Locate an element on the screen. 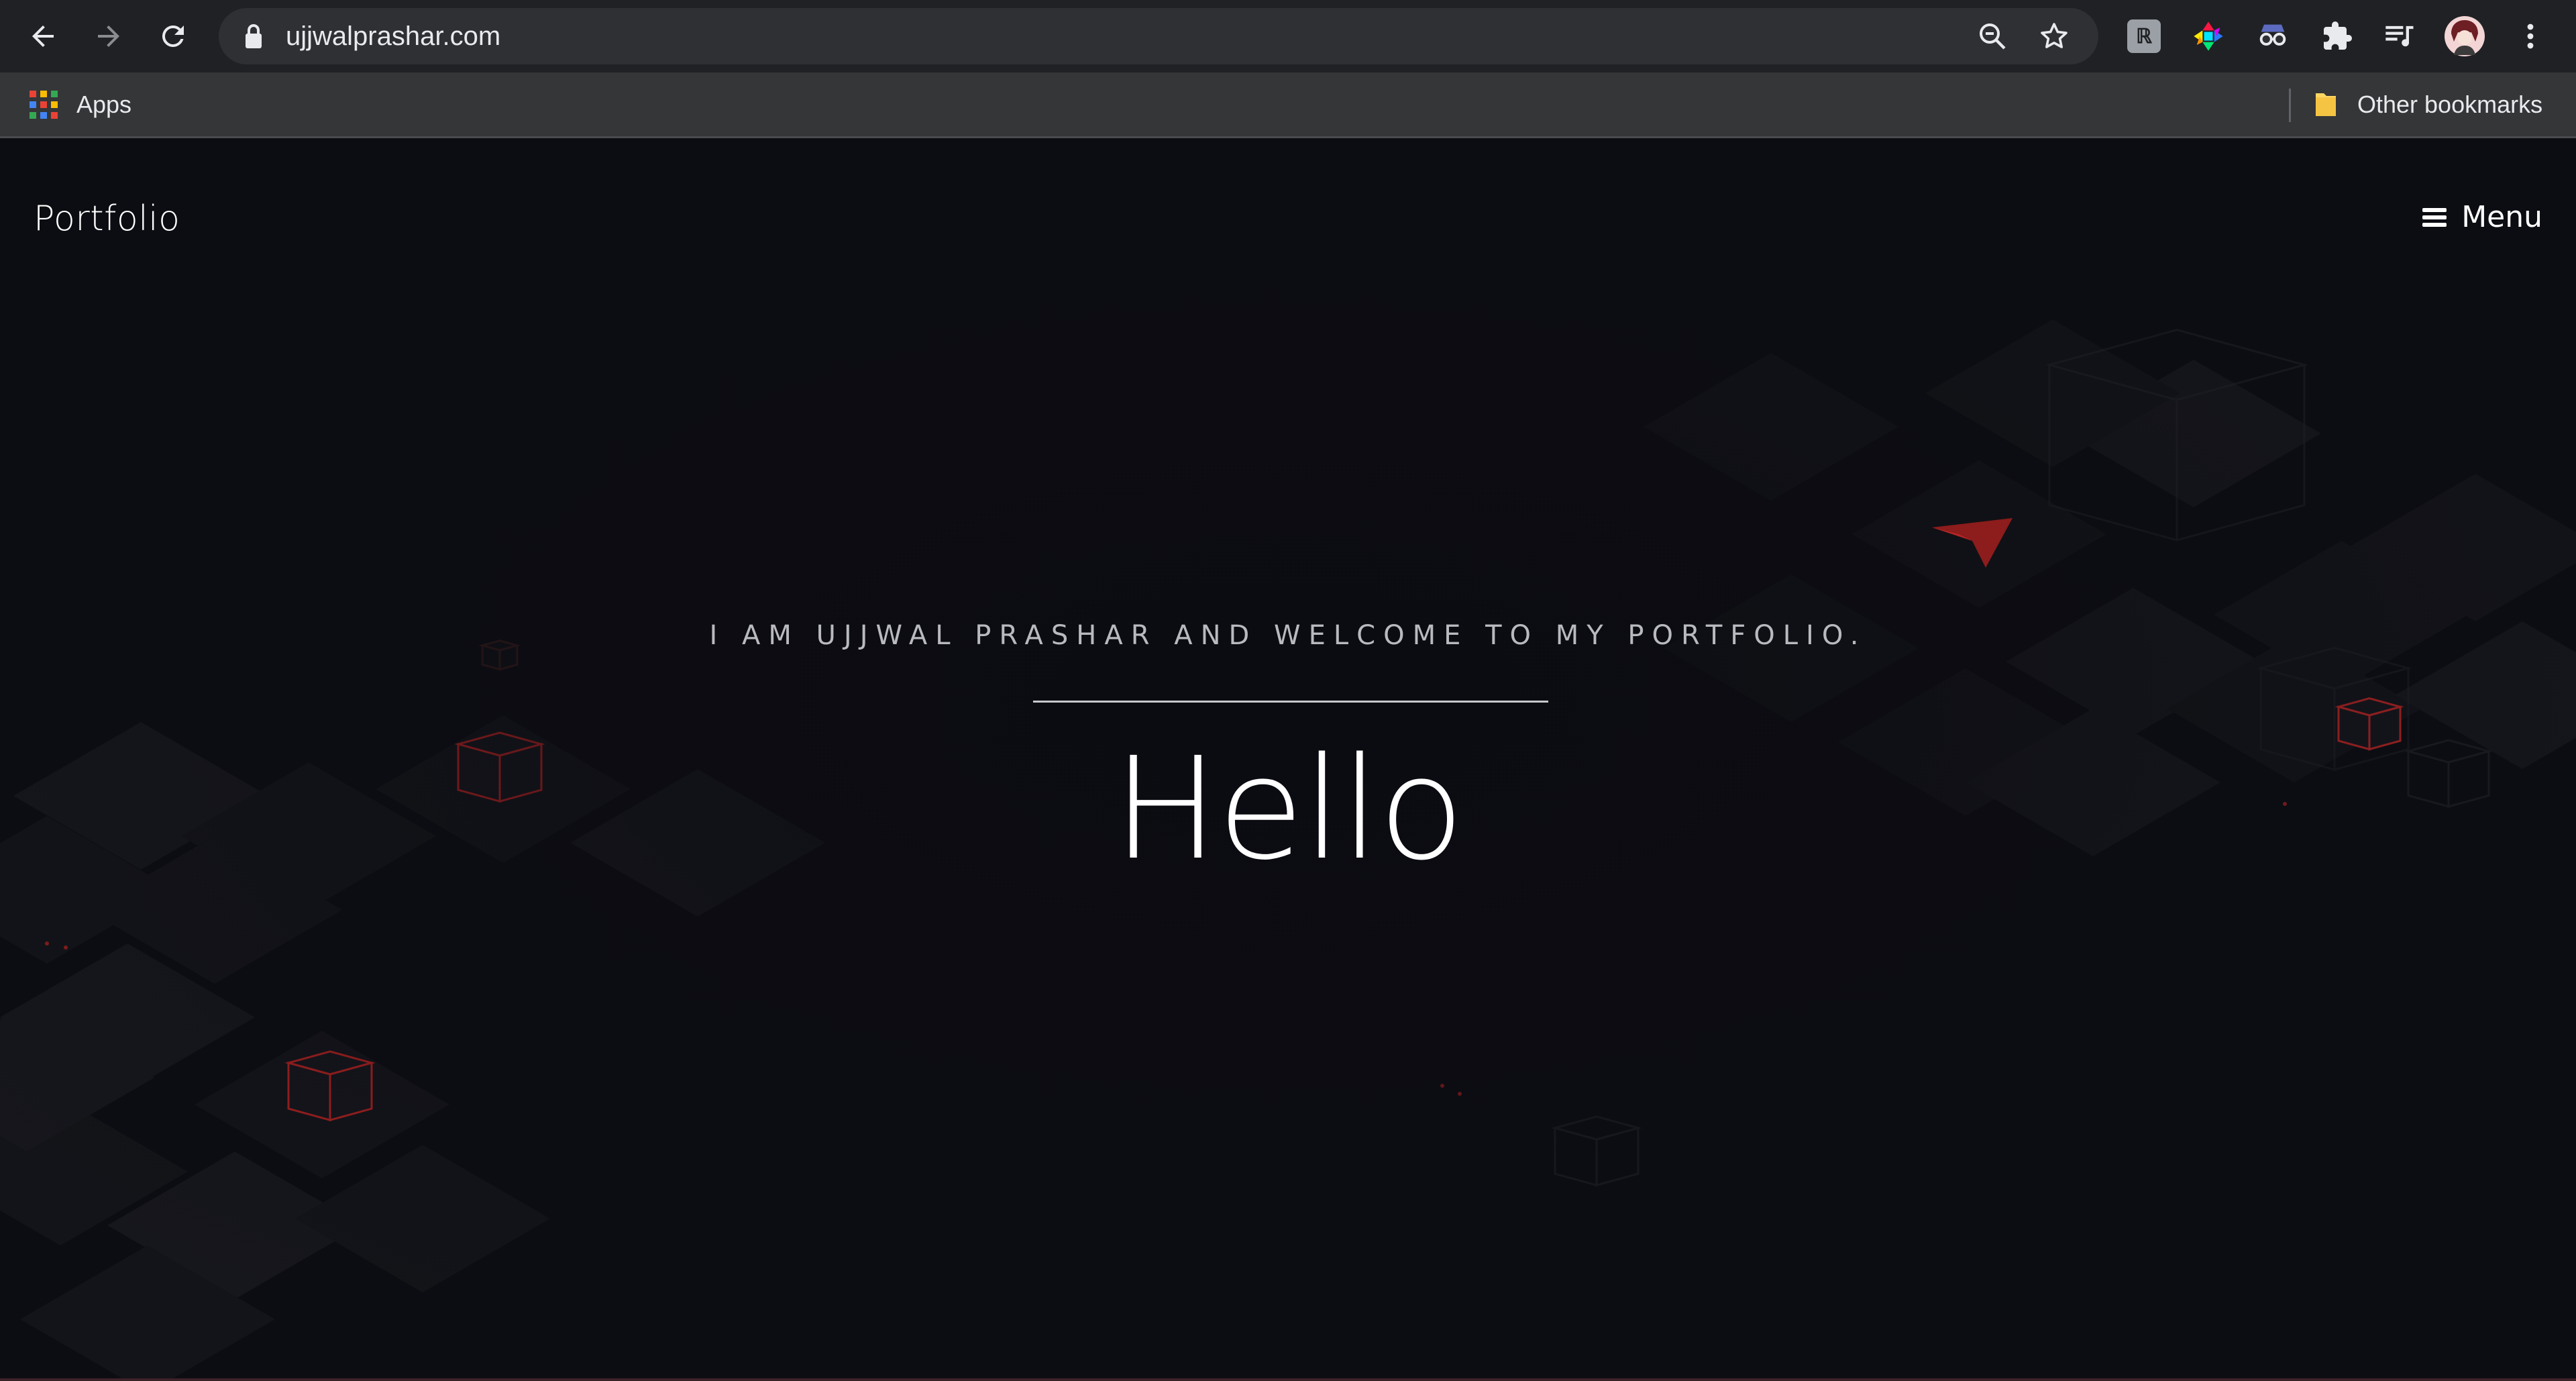 This screenshot has height=1381, width=2576. menu-button: Menu is located at coordinates (2482, 217).